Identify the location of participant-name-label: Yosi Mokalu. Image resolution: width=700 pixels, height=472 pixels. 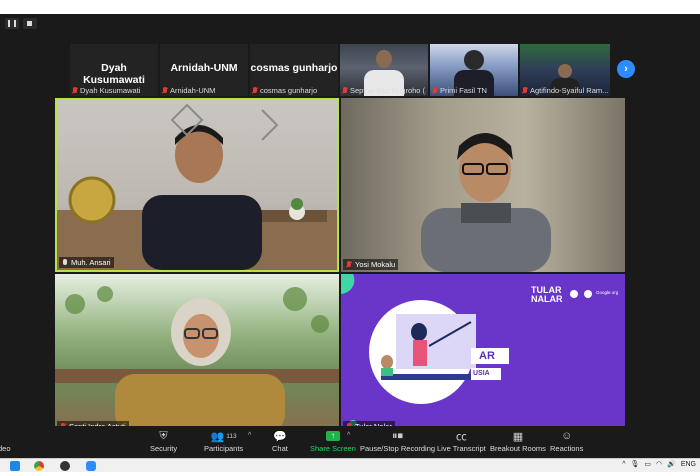
(371, 264).